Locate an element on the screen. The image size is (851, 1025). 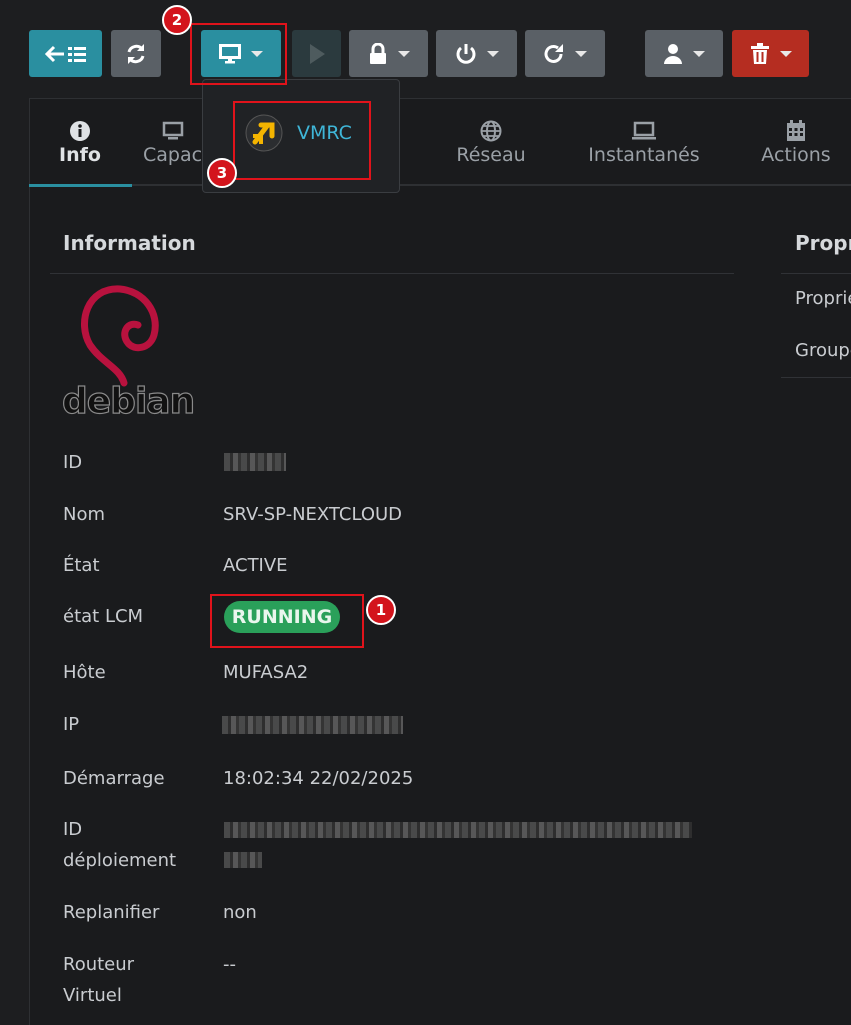
props-divider-bottom is located at coordinates (816, 377).